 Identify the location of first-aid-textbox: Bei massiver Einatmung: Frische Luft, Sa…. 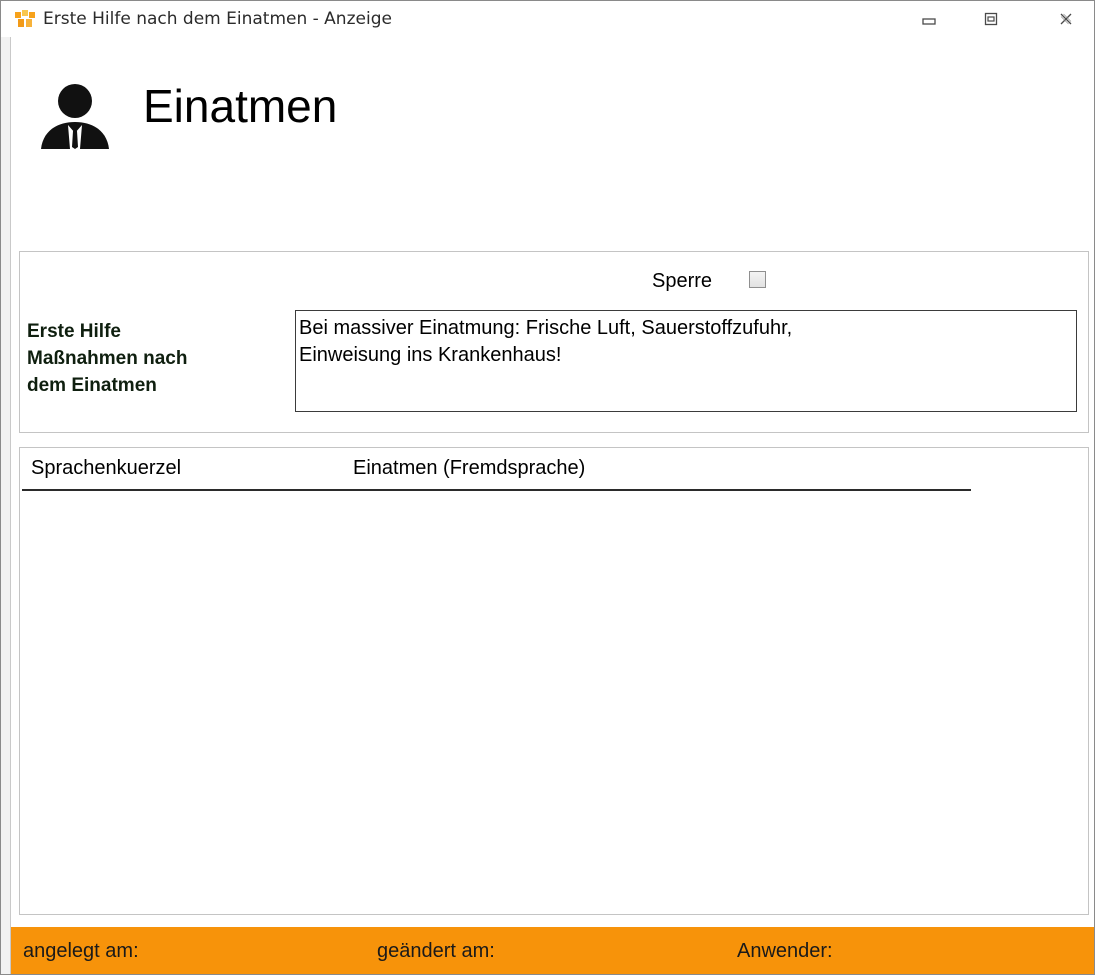
(686, 361).